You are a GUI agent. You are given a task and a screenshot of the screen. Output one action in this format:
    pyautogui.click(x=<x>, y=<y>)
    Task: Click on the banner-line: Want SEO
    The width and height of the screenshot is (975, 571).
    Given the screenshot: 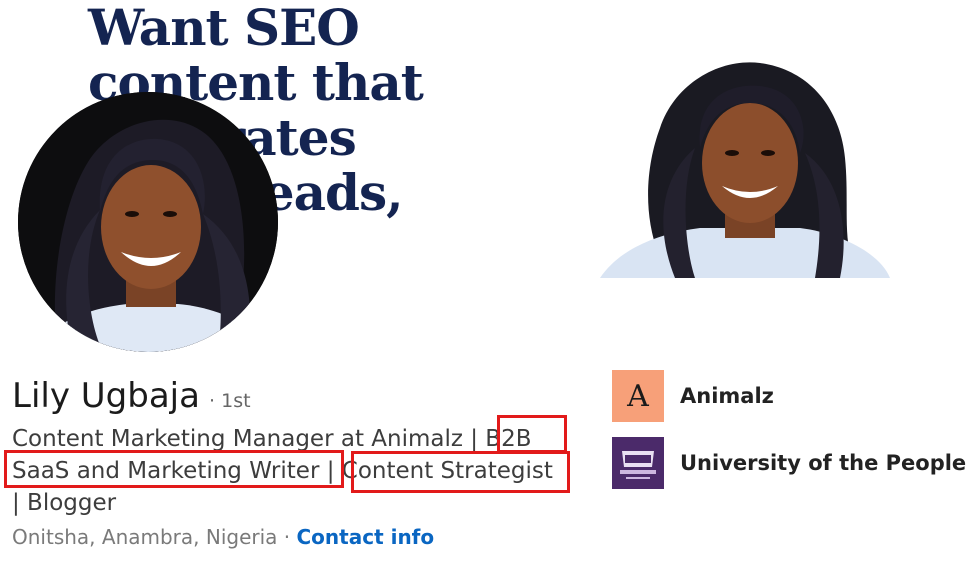 What is the action you would take?
    pyautogui.click(x=224, y=28)
    